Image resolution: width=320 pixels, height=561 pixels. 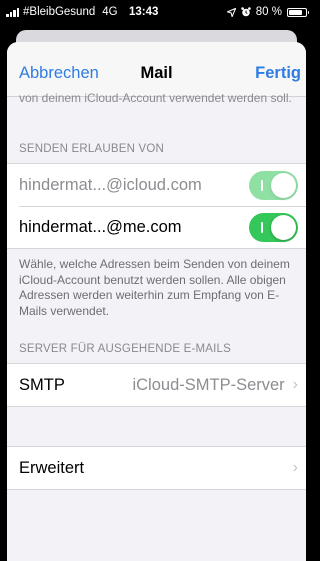 What do you see at coordinates (156, 69) in the screenshot?
I see `navigation-bar: Abbrechen Mail Fertig` at bounding box center [156, 69].